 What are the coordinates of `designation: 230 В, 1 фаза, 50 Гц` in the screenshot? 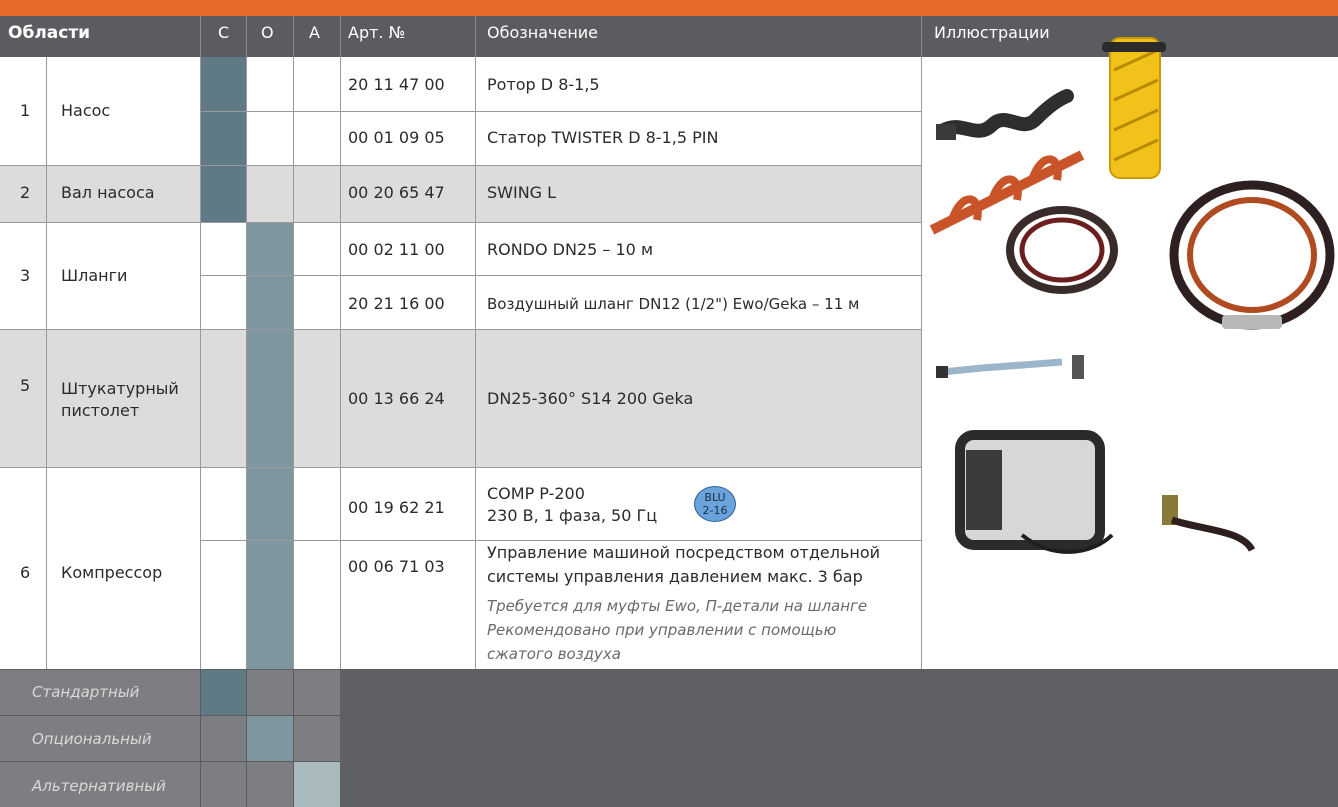 It's located at (572, 515).